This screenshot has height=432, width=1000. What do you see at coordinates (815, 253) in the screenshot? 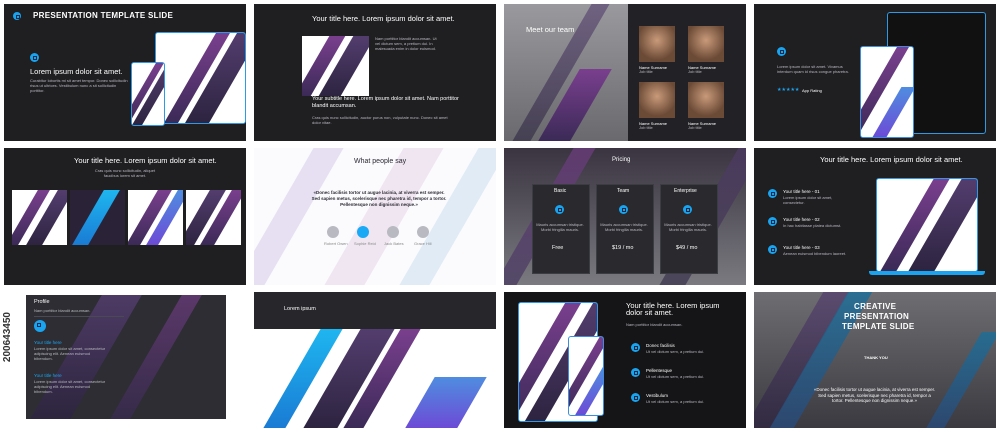
I see `item-body: Aenean euismod bibendum laoreet.` at bounding box center [815, 253].